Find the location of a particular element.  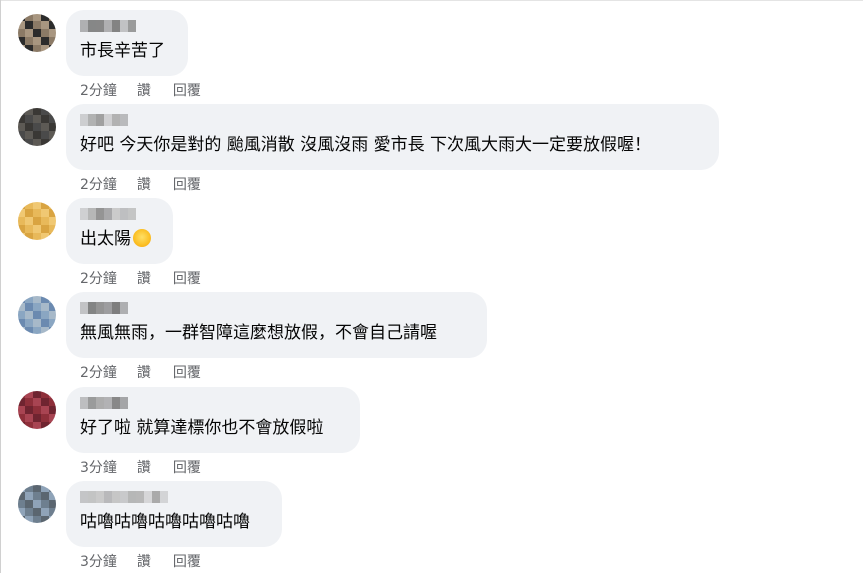

comment-bubble: 咕嚕咕嚕咕嚕咕嚕咕嚕 is located at coordinates (174, 514).